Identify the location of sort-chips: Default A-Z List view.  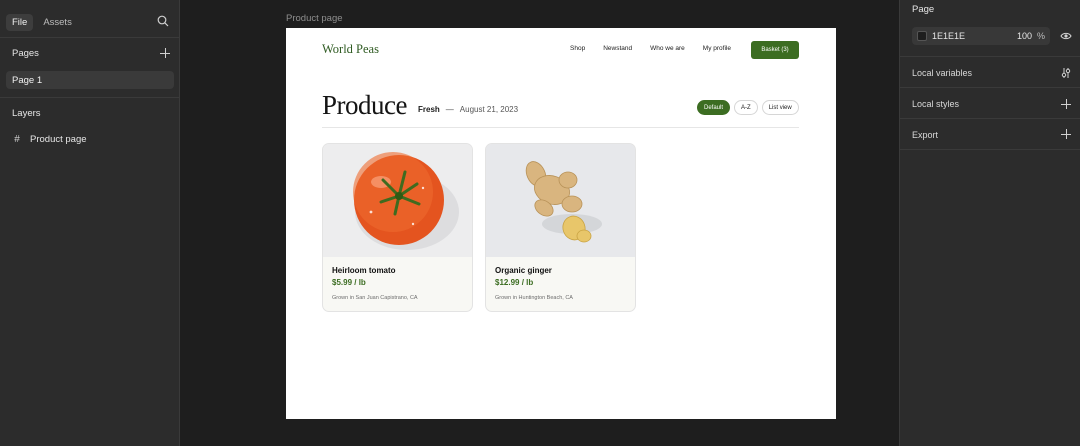
(748, 107).